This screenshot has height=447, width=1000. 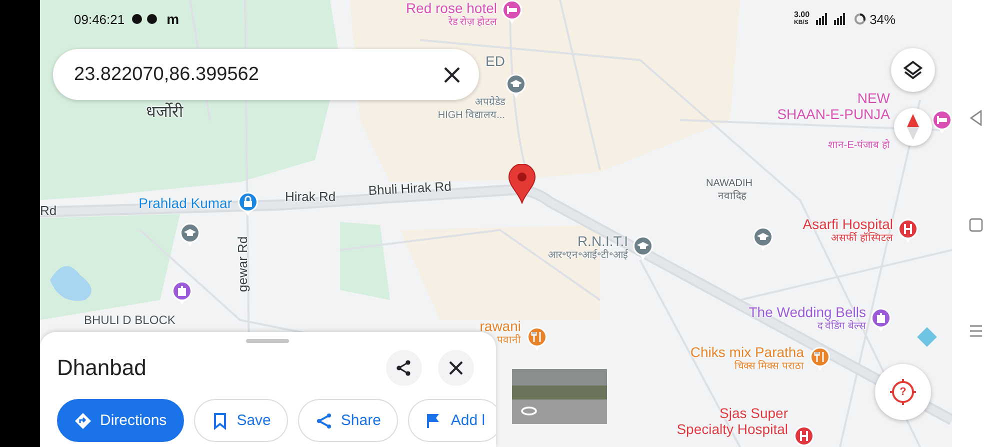 I want to click on share-chip: Share, so click(x=348, y=420).